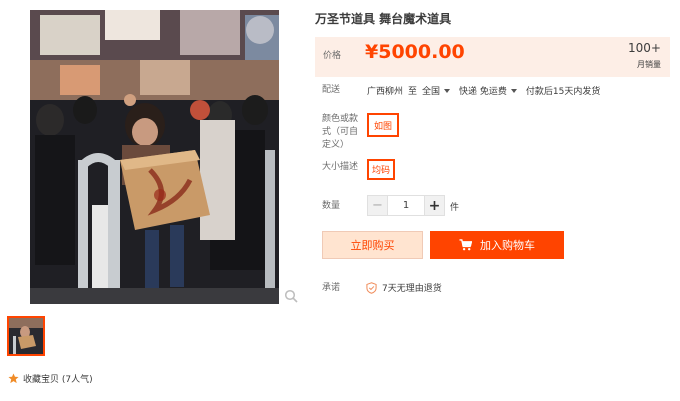 This screenshot has height=401, width=680. What do you see at coordinates (431, 90) in the screenshot?
I see `ship-destination: 全国` at bounding box center [431, 90].